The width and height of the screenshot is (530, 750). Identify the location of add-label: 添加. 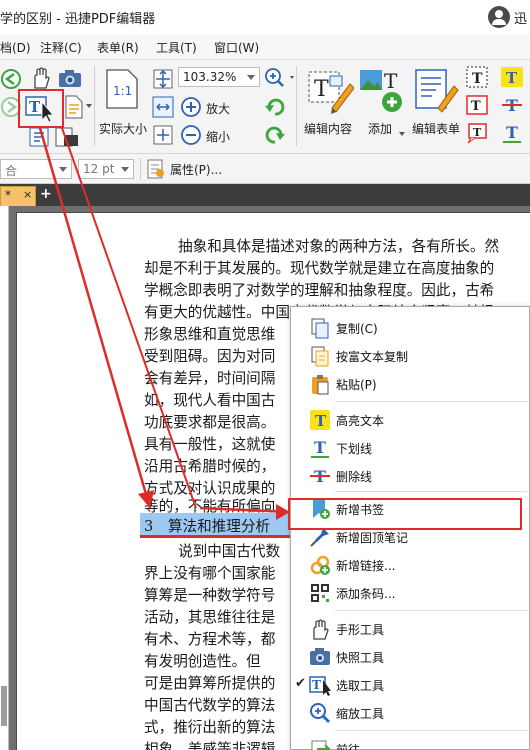
(380, 128).